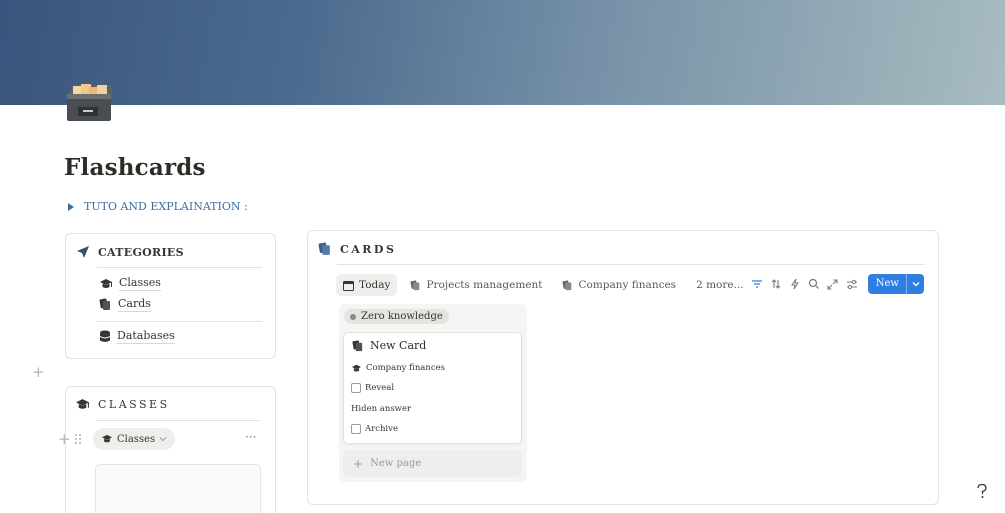 Image resolution: width=1005 pixels, height=513 pixels. I want to click on card-title: New Card, so click(389, 345).